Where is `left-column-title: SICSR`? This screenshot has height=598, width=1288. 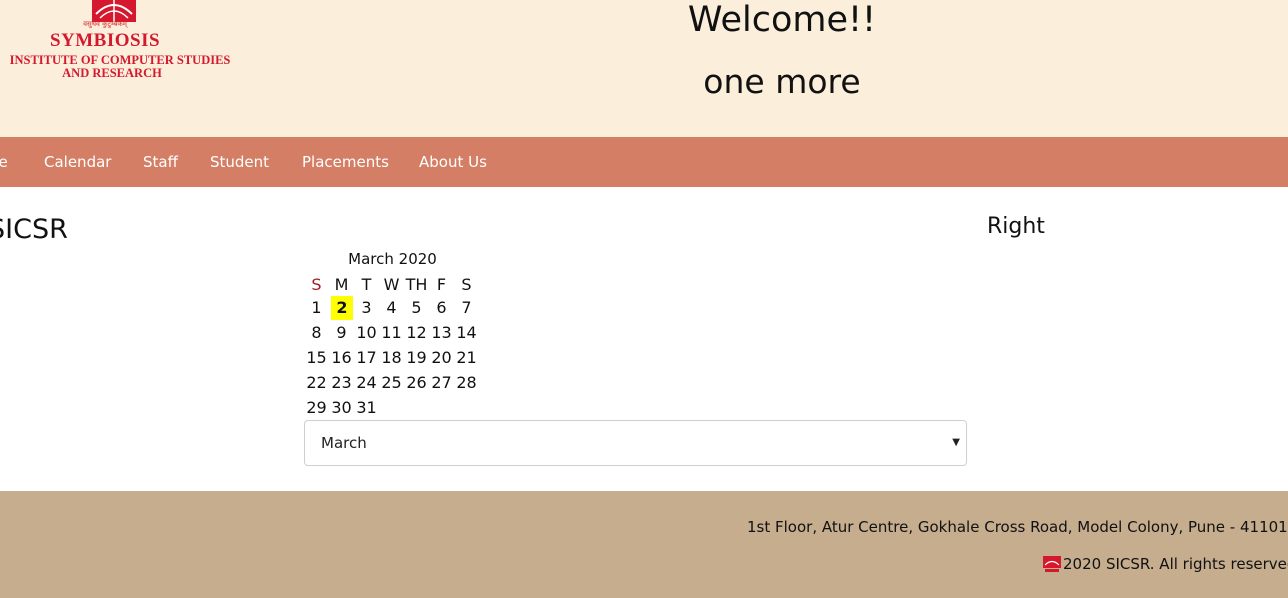
left-column-title: SICSR is located at coordinates (34, 229).